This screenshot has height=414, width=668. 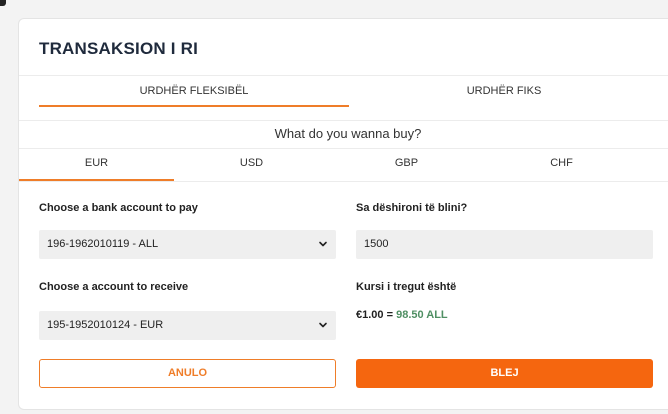 What do you see at coordinates (105, 325) in the screenshot?
I see `receive-account-value: 195-1952010124 - EUR` at bounding box center [105, 325].